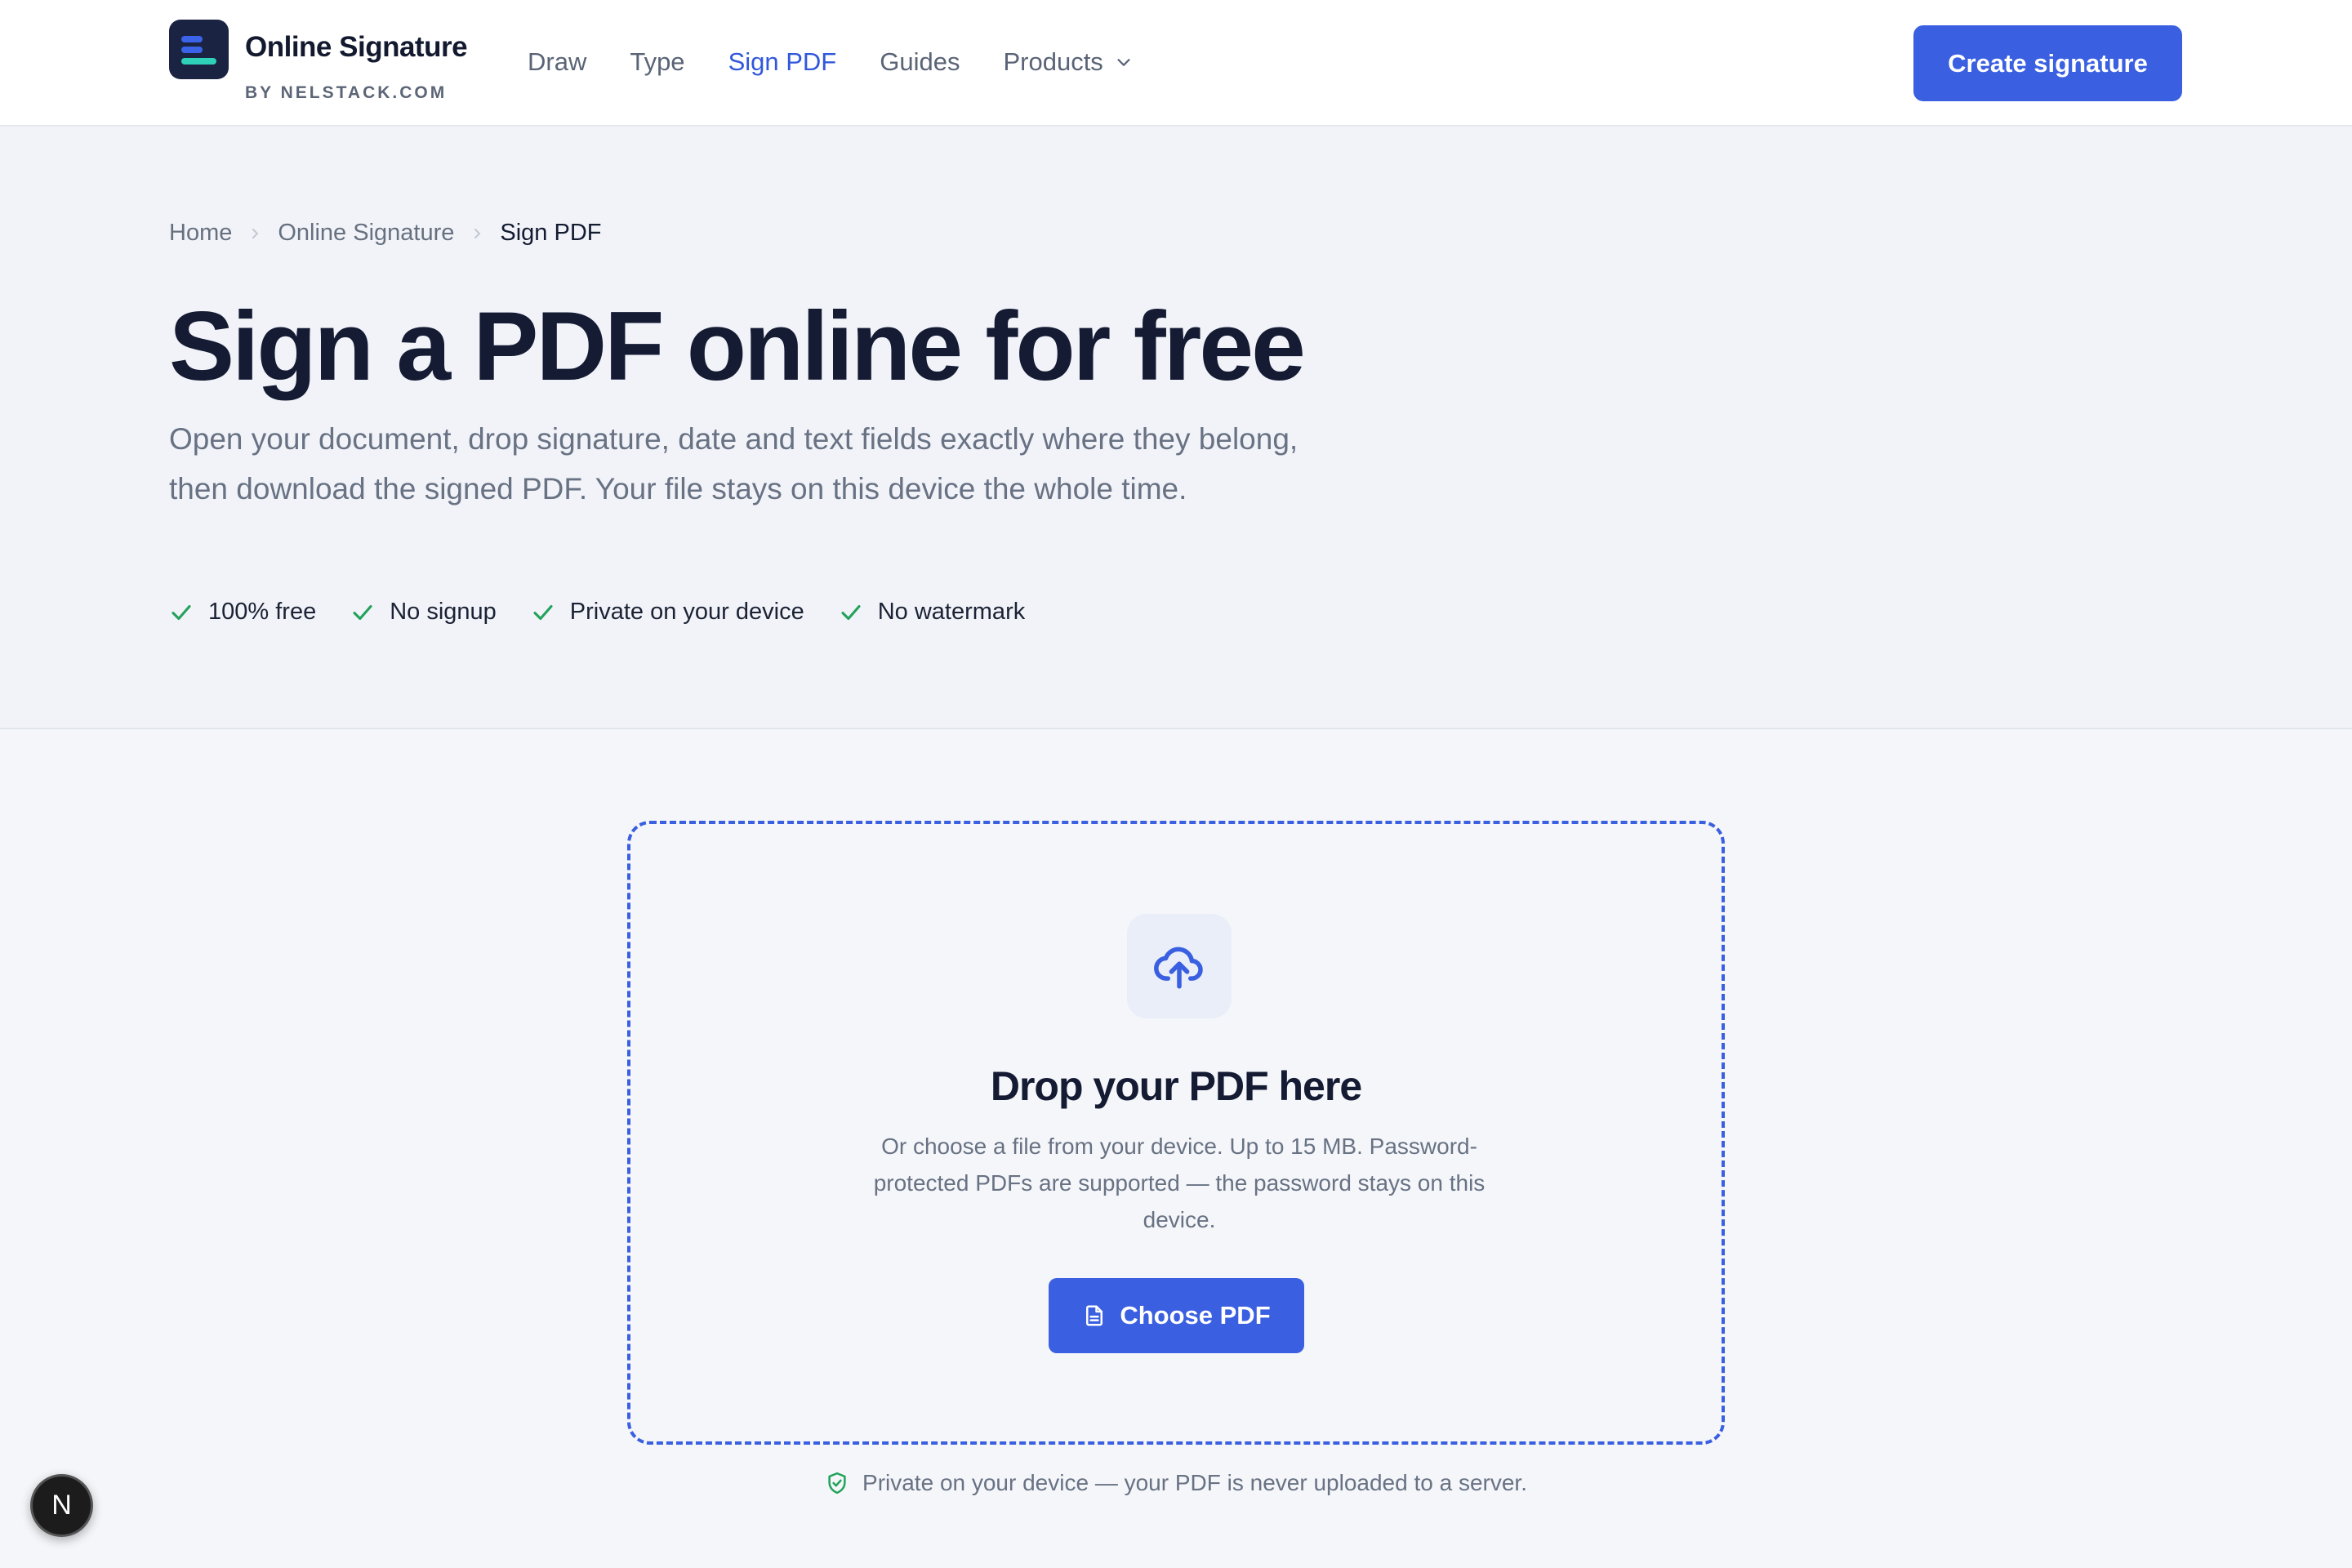 The width and height of the screenshot is (2352, 1568). Describe the element at coordinates (920, 62) in the screenshot. I see `nav-link-guides: Guides` at that location.